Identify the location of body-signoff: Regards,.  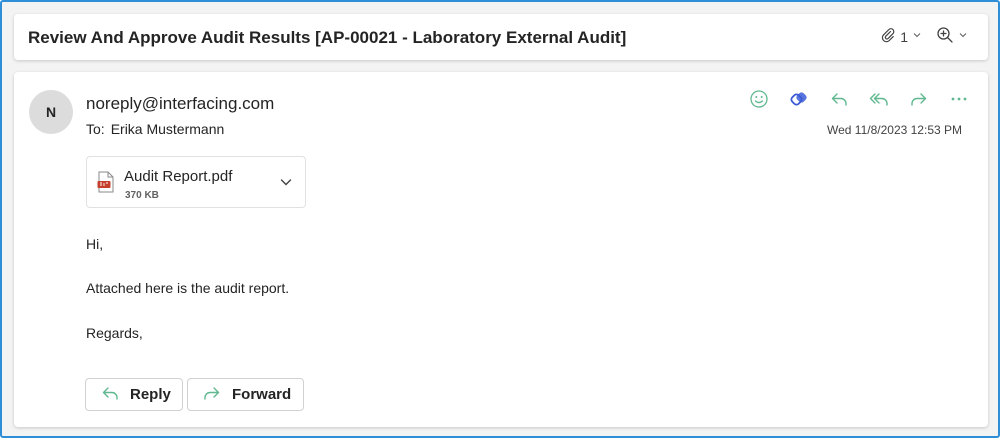
(114, 333).